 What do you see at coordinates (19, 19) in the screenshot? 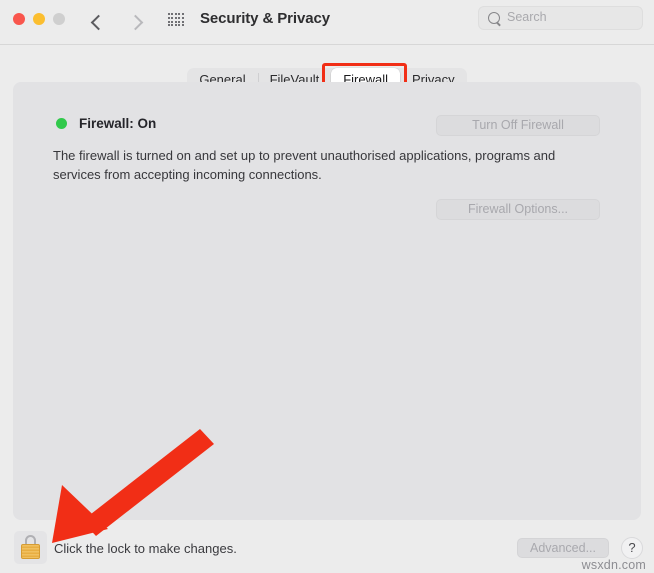
I see `close-button` at bounding box center [19, 19].